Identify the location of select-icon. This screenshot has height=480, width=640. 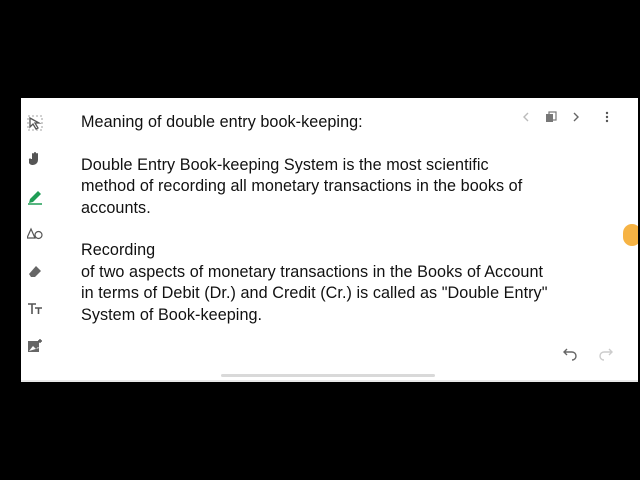
(35, 123).